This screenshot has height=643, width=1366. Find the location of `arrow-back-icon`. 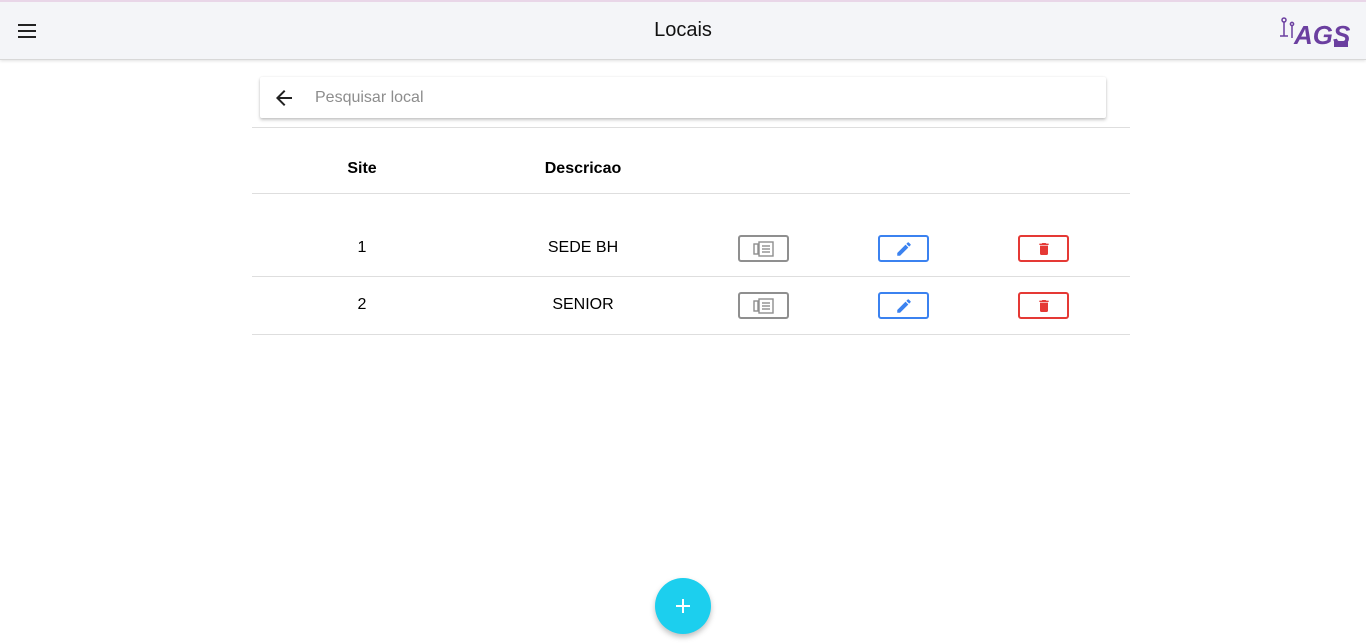

arrow-back-icon is located at coordinates (284, 98).